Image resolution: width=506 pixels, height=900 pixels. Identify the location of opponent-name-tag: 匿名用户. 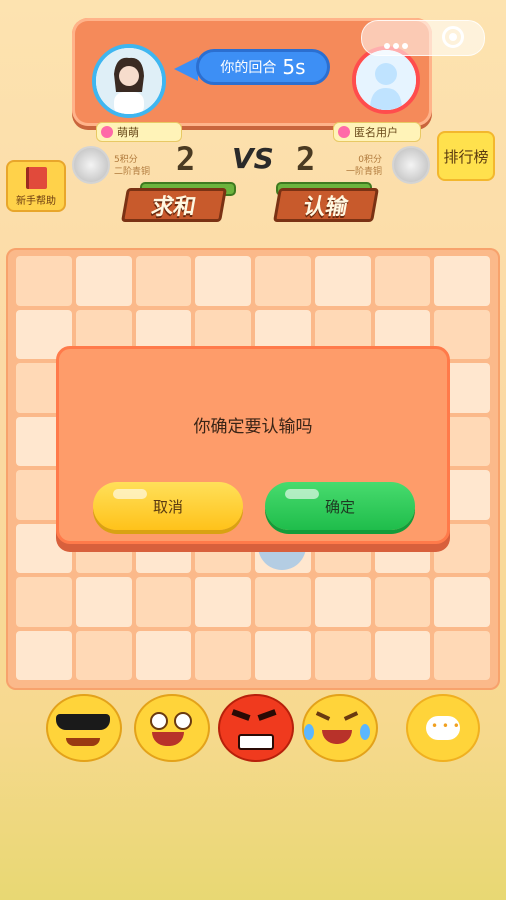
(377, 132).